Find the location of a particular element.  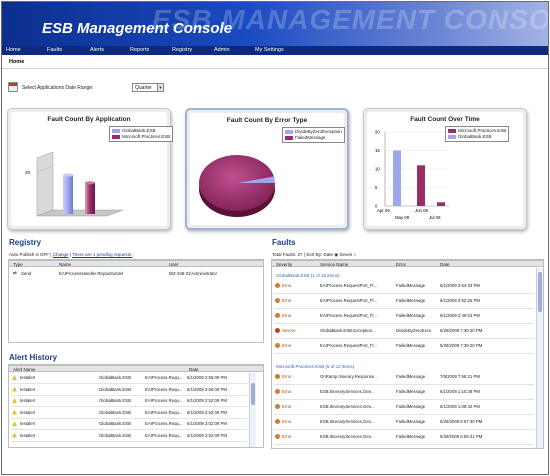

date-range-select: Quarter ▼ is located at coordinates (148, 87).